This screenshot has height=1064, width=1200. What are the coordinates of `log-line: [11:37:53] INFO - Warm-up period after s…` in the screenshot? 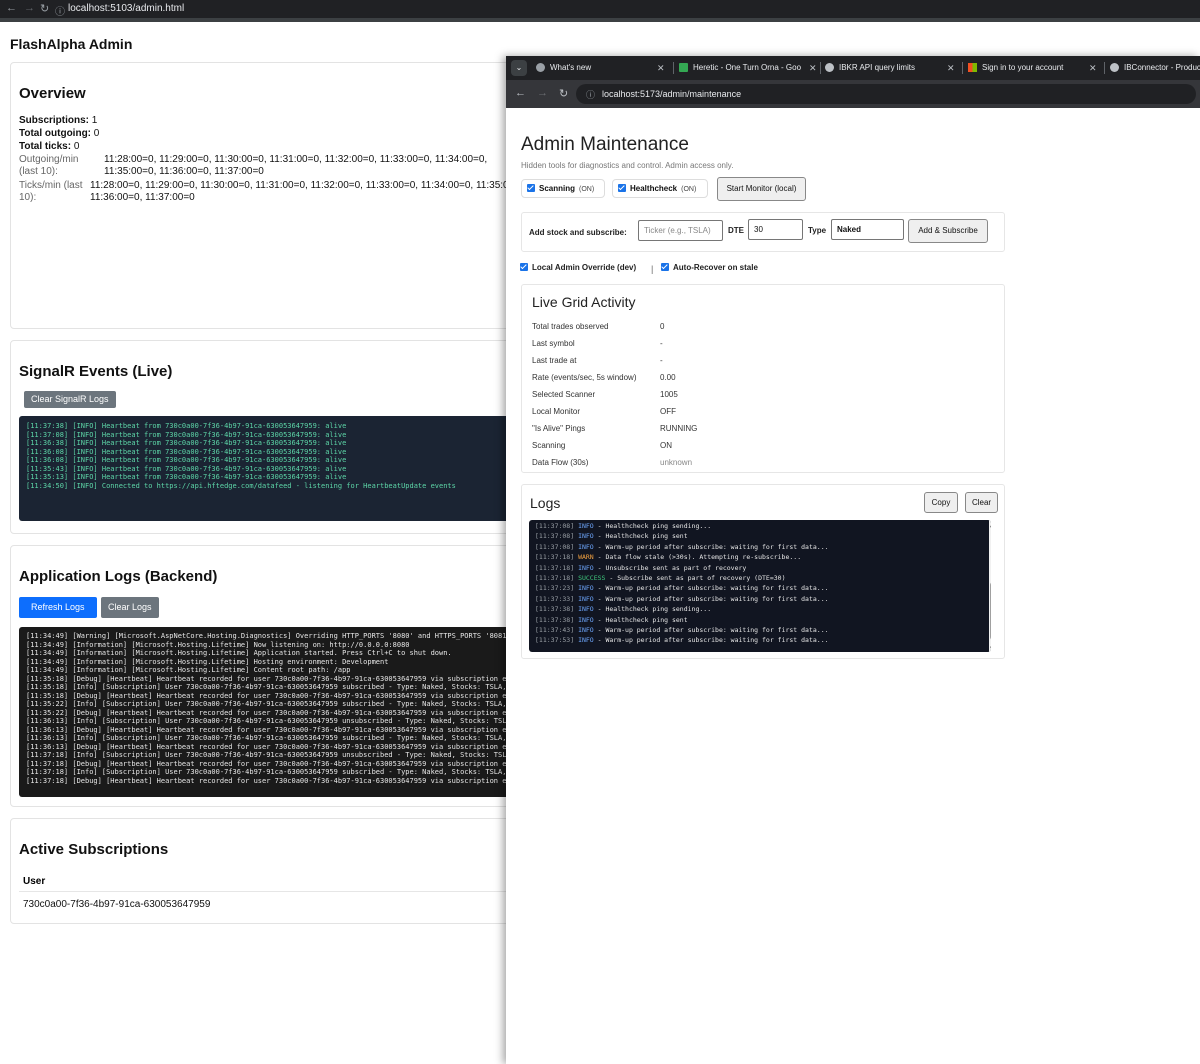 It's located at (756, 640).